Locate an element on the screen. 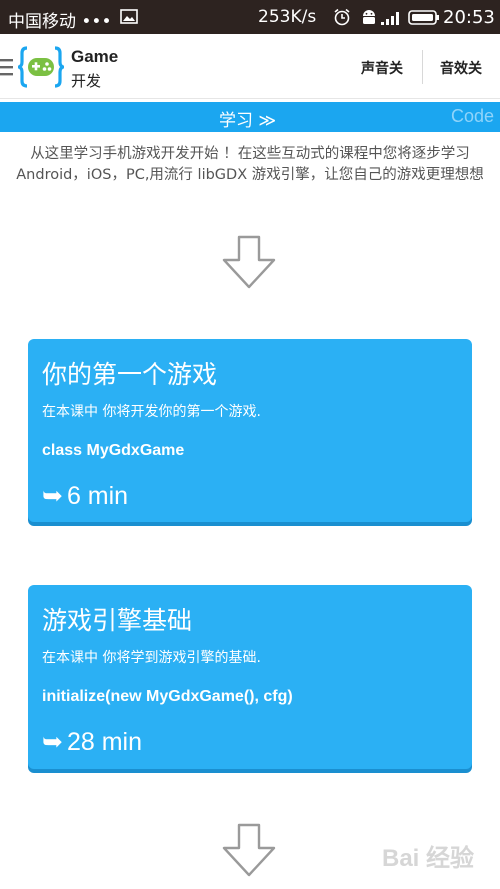  network-speed: 253K/s is located at coordinates (287, 17).